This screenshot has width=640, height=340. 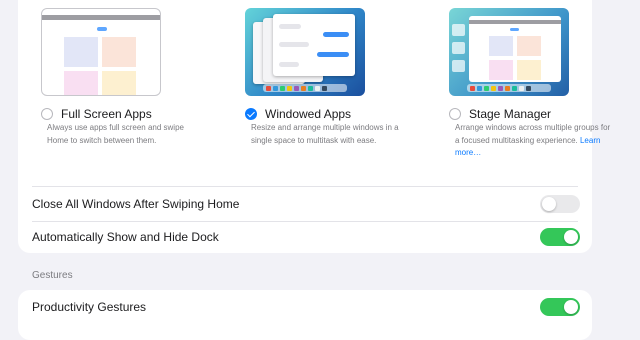 What do you see at coordinates (305, 52) in the screenshot?
I see `windowed-apps-preview` at bounding box center [305, 52].